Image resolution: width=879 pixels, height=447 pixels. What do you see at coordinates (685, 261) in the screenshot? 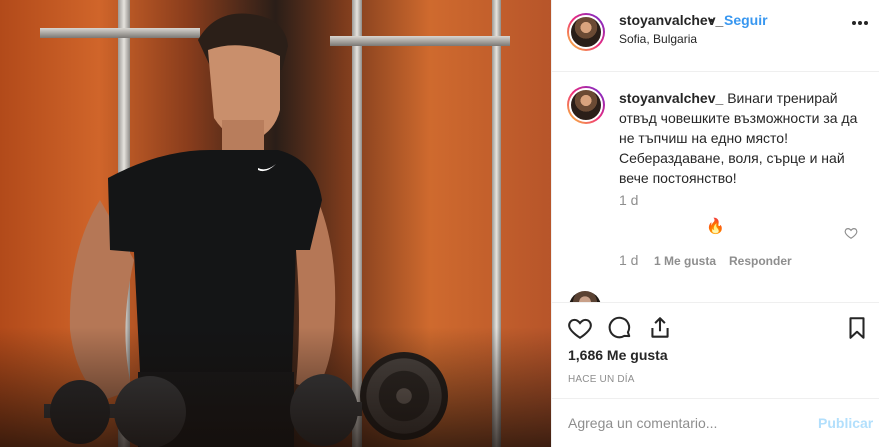
I see `comment-likes-count: 1 Me gusta` at bounding box center [685, 261].